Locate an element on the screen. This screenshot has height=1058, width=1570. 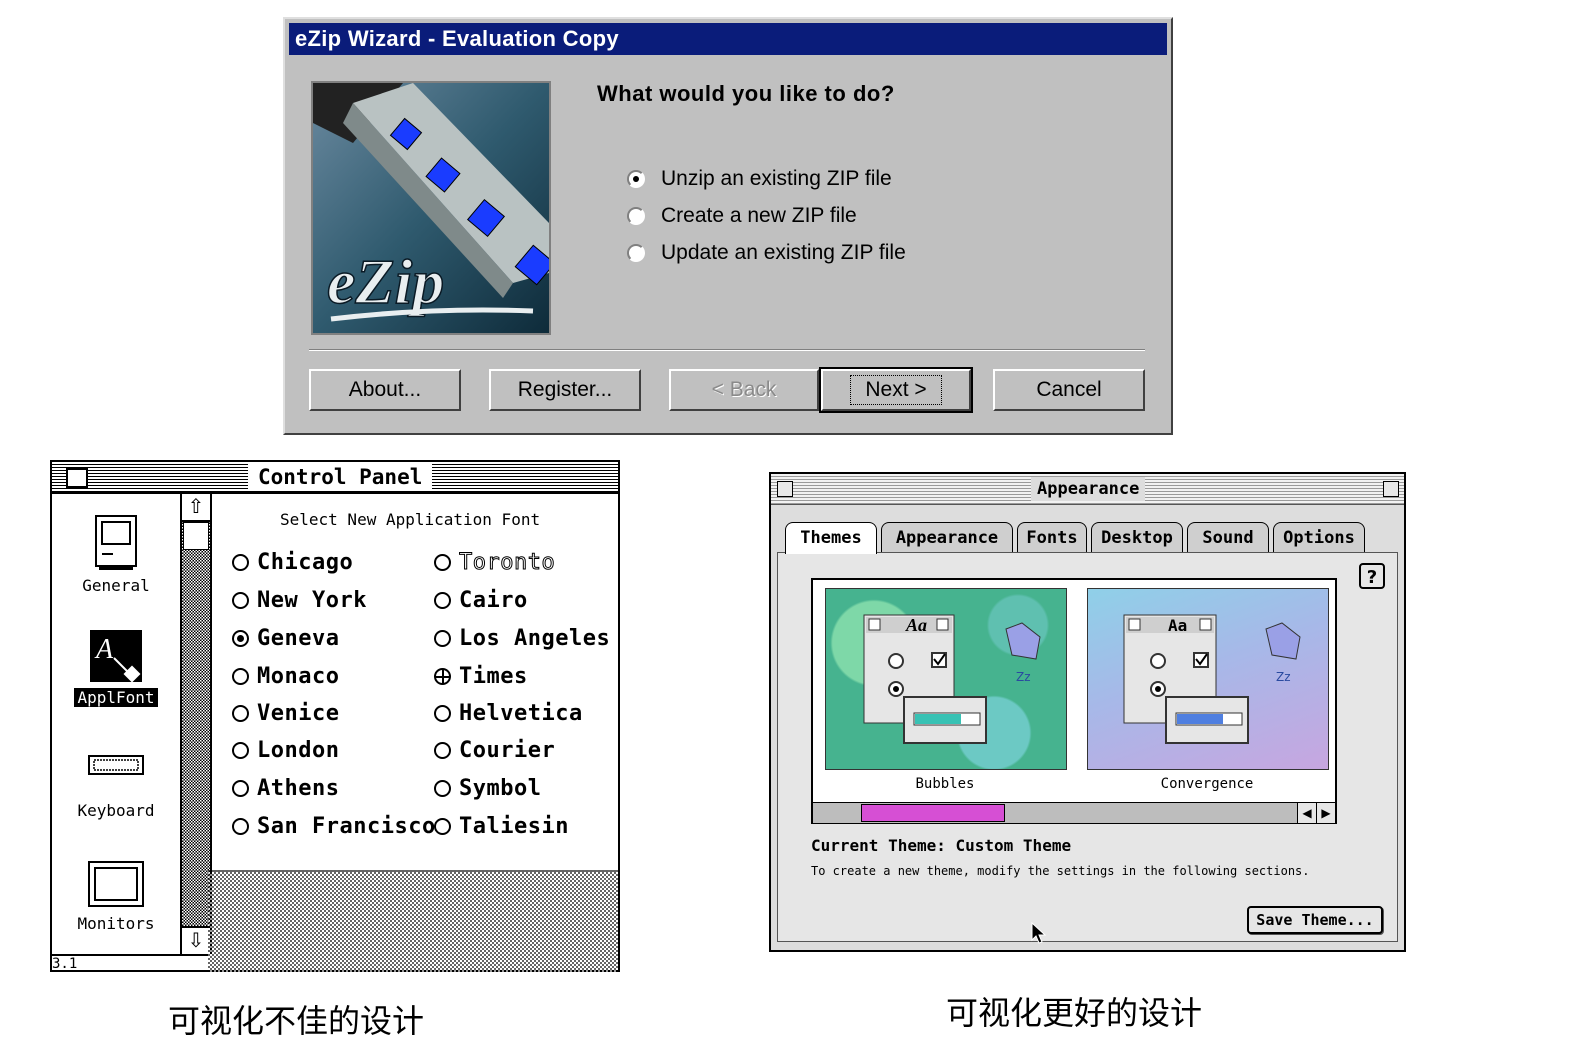
caption-better-design: 可视化更好的设计 is located at coordinates (1074, 1013).